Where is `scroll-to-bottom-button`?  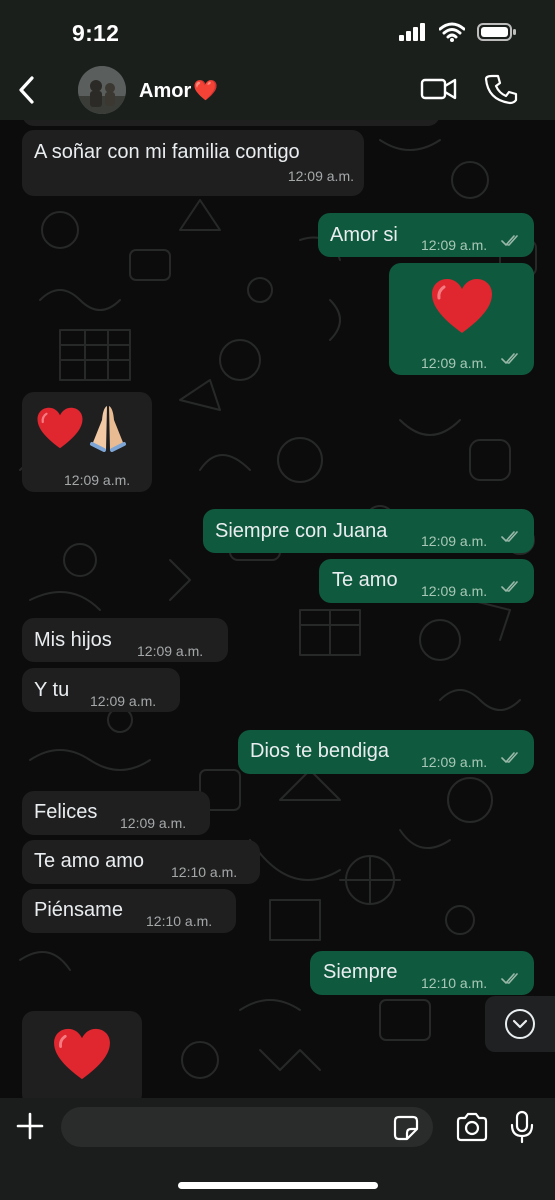 scroll-to-bottom-button is located at coordinates (520, 1024).